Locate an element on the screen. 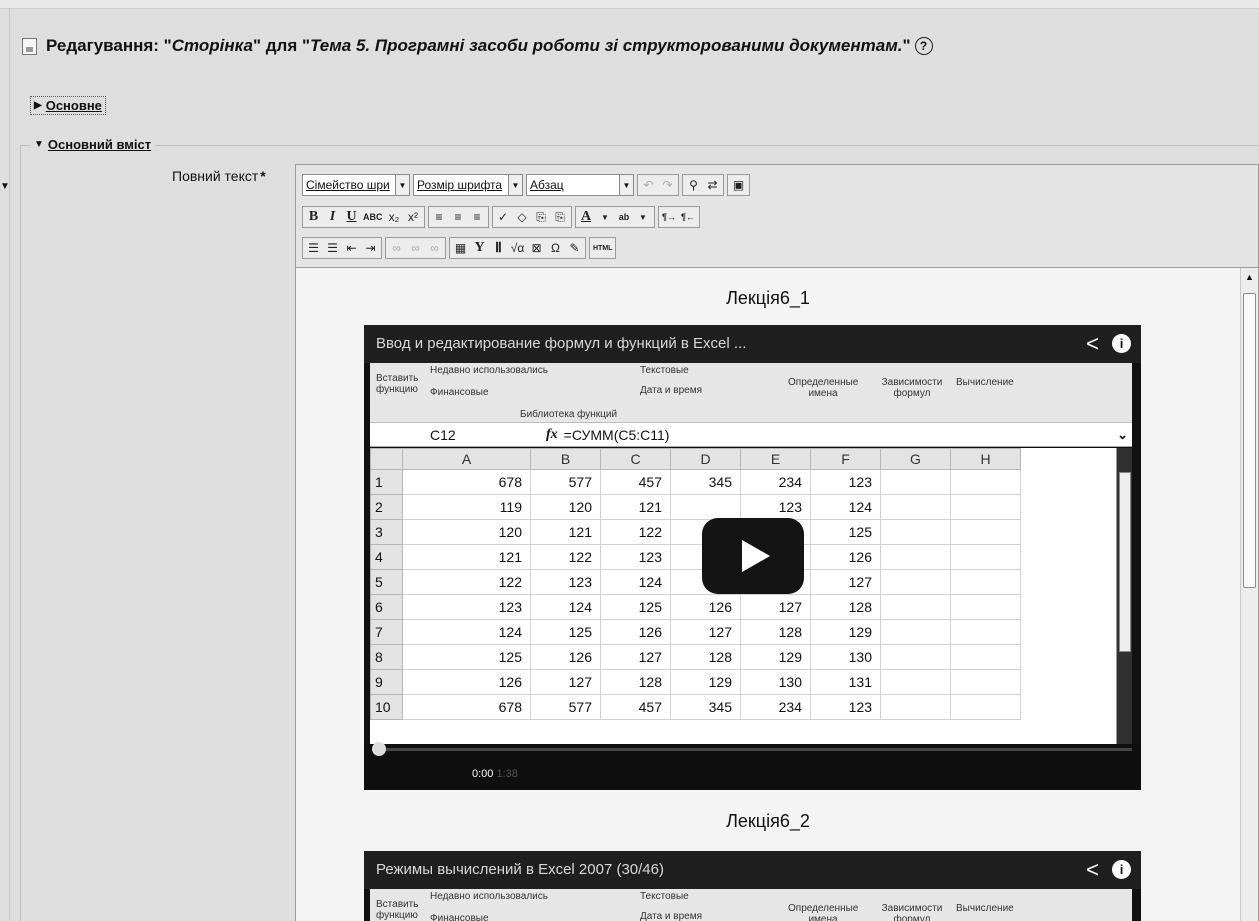 The image size is (1259, 921). lecture-title-2: Лекція6_2 is located at coordinates (768, 821).